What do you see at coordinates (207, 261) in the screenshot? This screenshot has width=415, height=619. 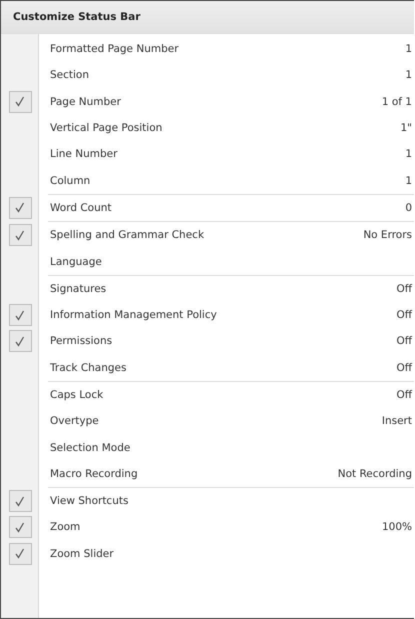 I see `menu-item: Language` at bounding box center [207, 261].